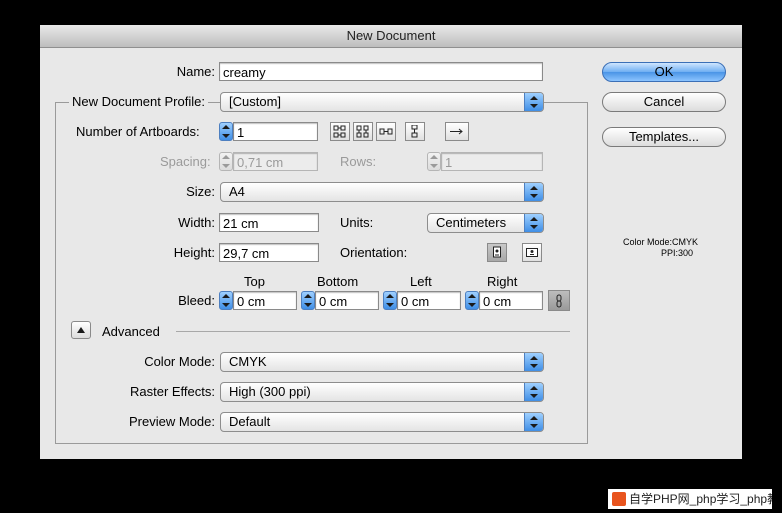  I want to click on link-icon, so click(559, 300).